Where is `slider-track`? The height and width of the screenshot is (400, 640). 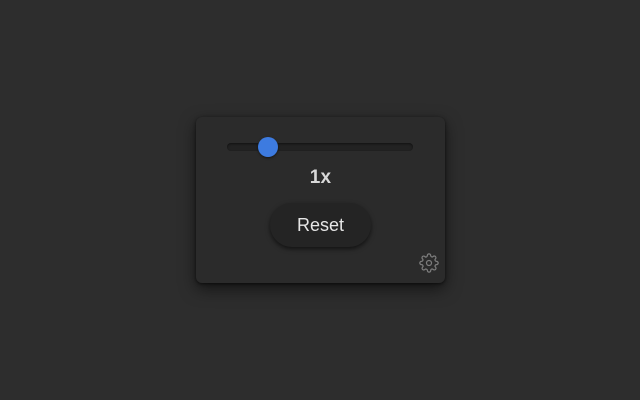
slider-track is located at coordinates (320, 147).